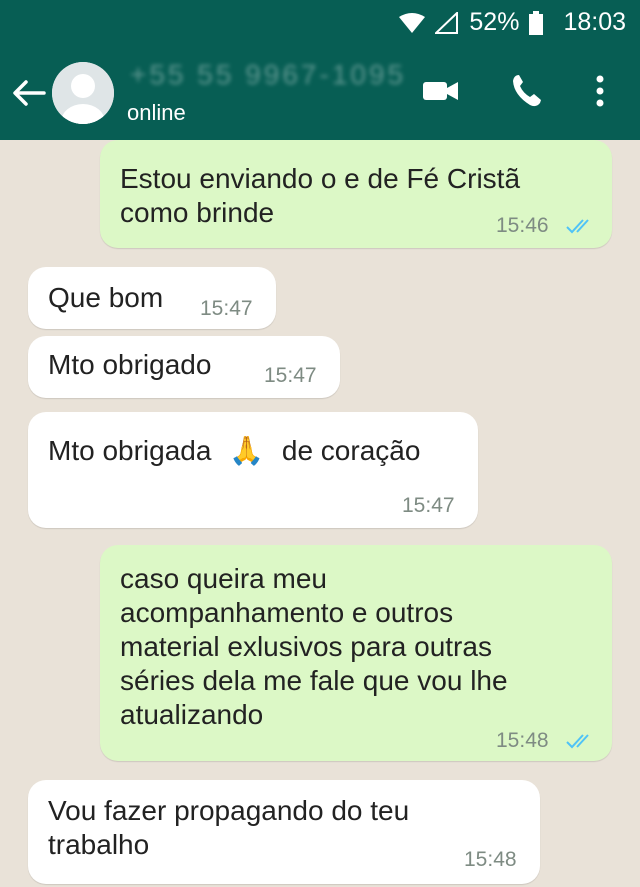 This screenshot has width=640, height=887. I want to click on message-time: 15:46, so click(522, 225).